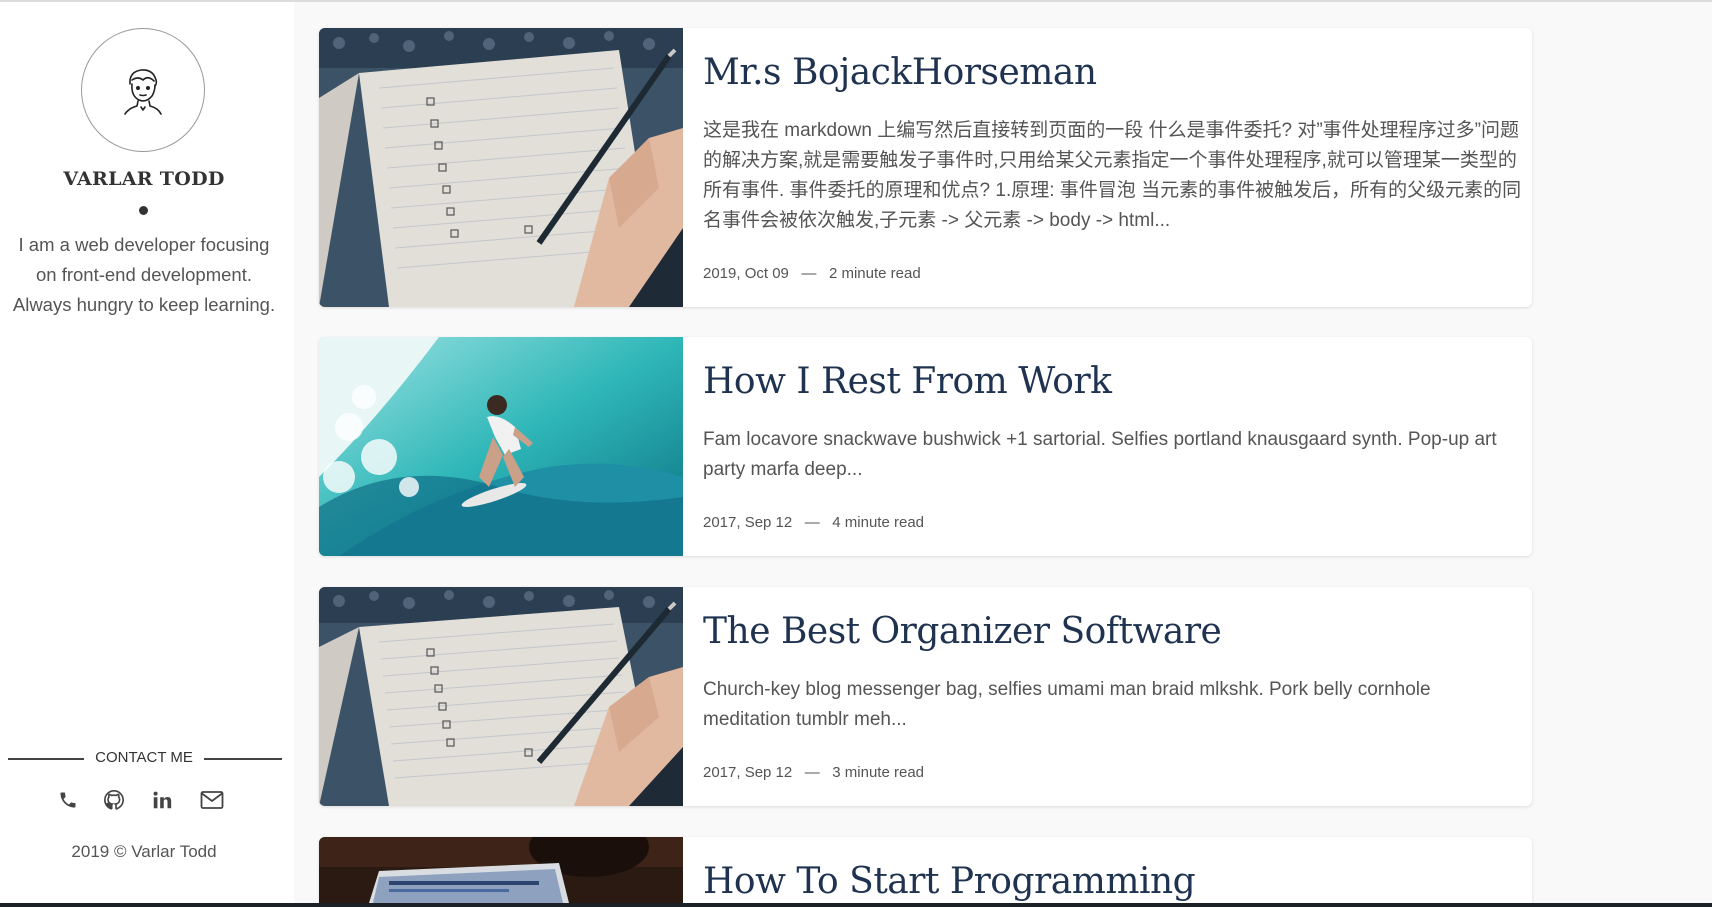 The image size is (1712, 907). I want to click on post-meta: 2019, Oct 09 — 2 minute read, so click(812, 273).